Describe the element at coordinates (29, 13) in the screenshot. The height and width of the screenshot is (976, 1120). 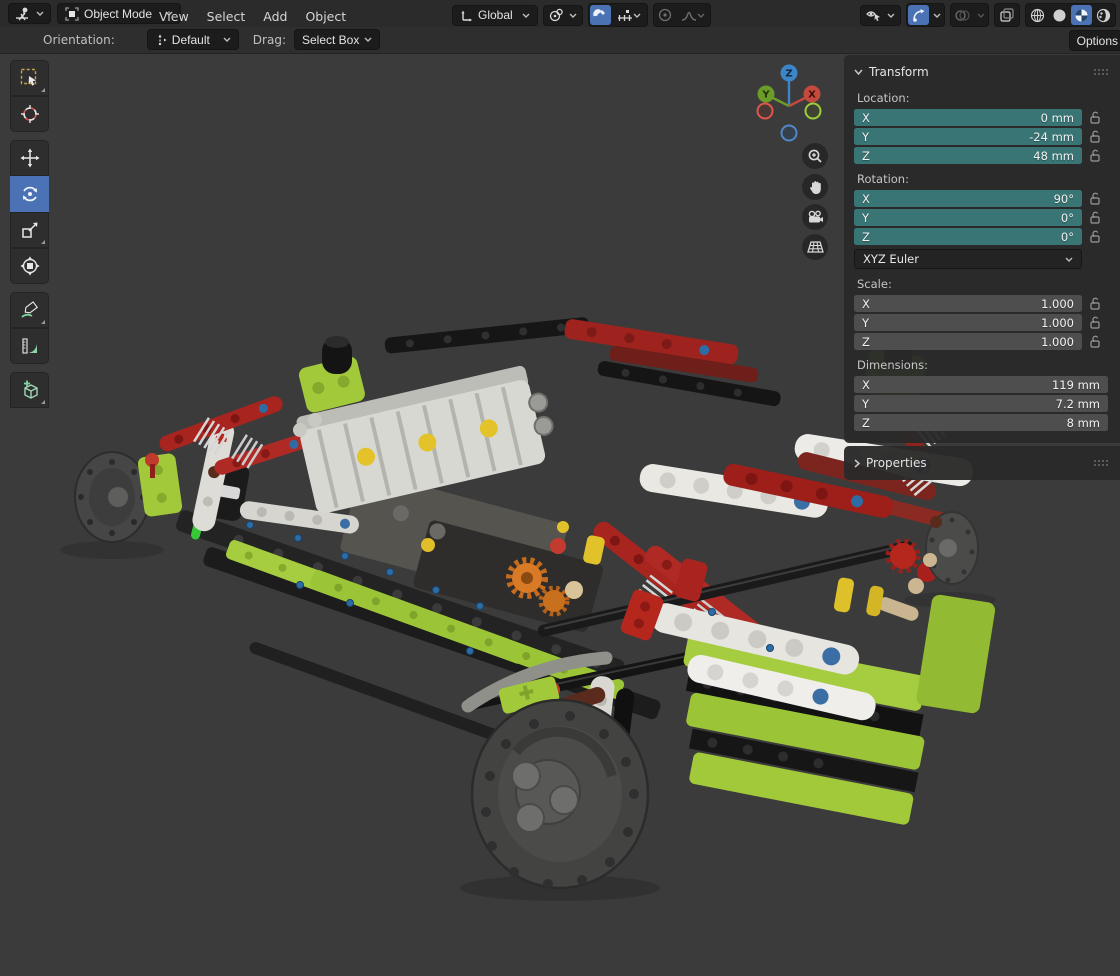
I see `editor-type-dropdown` at that location.